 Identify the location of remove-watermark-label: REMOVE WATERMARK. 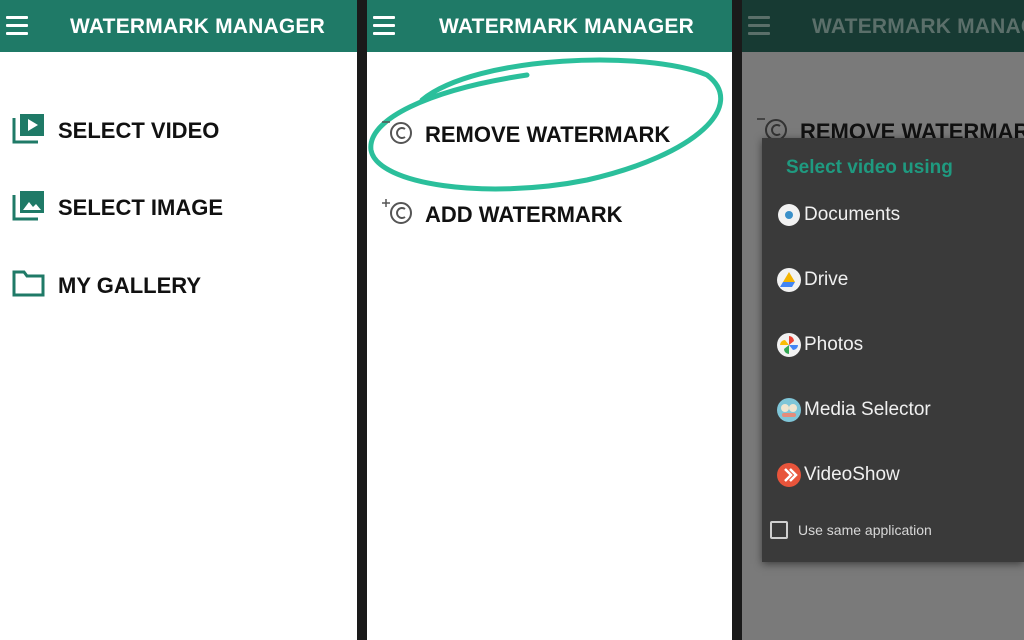
(548, 134).